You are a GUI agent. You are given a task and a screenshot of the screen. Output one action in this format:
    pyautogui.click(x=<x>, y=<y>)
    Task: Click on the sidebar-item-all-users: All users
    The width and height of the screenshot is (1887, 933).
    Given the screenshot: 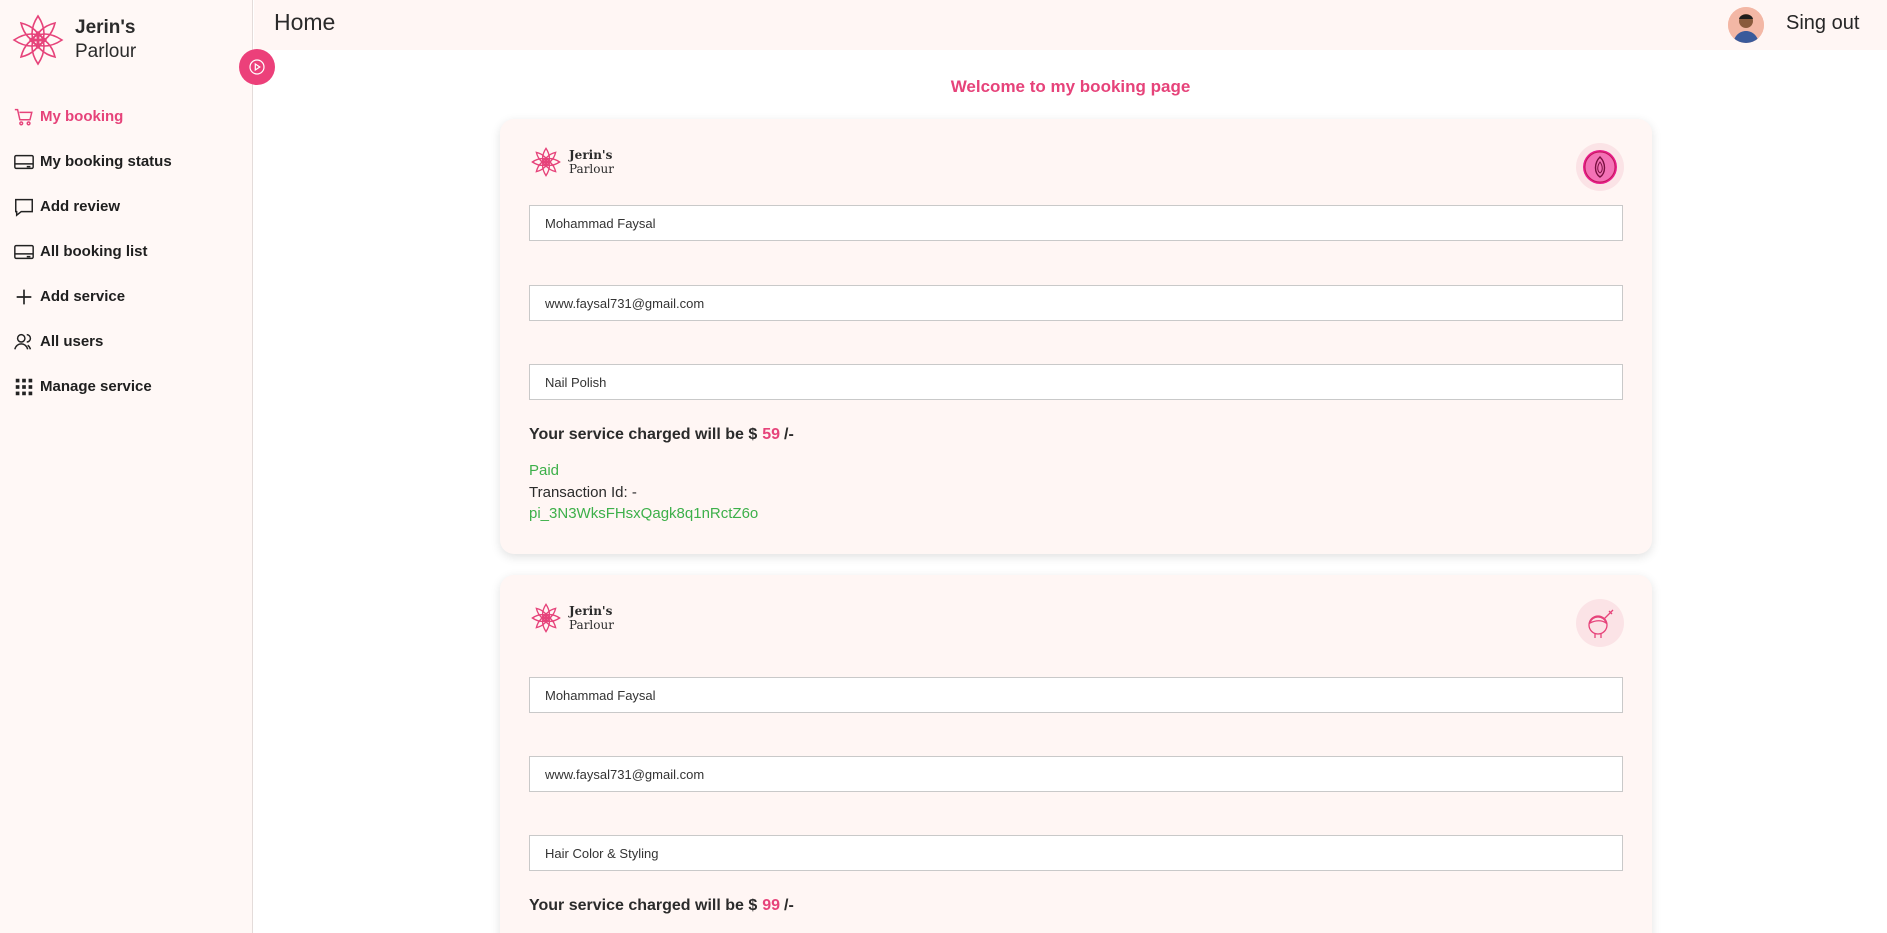 What is the action you would take?
    pyautogui.click(x=127, y=341)
    